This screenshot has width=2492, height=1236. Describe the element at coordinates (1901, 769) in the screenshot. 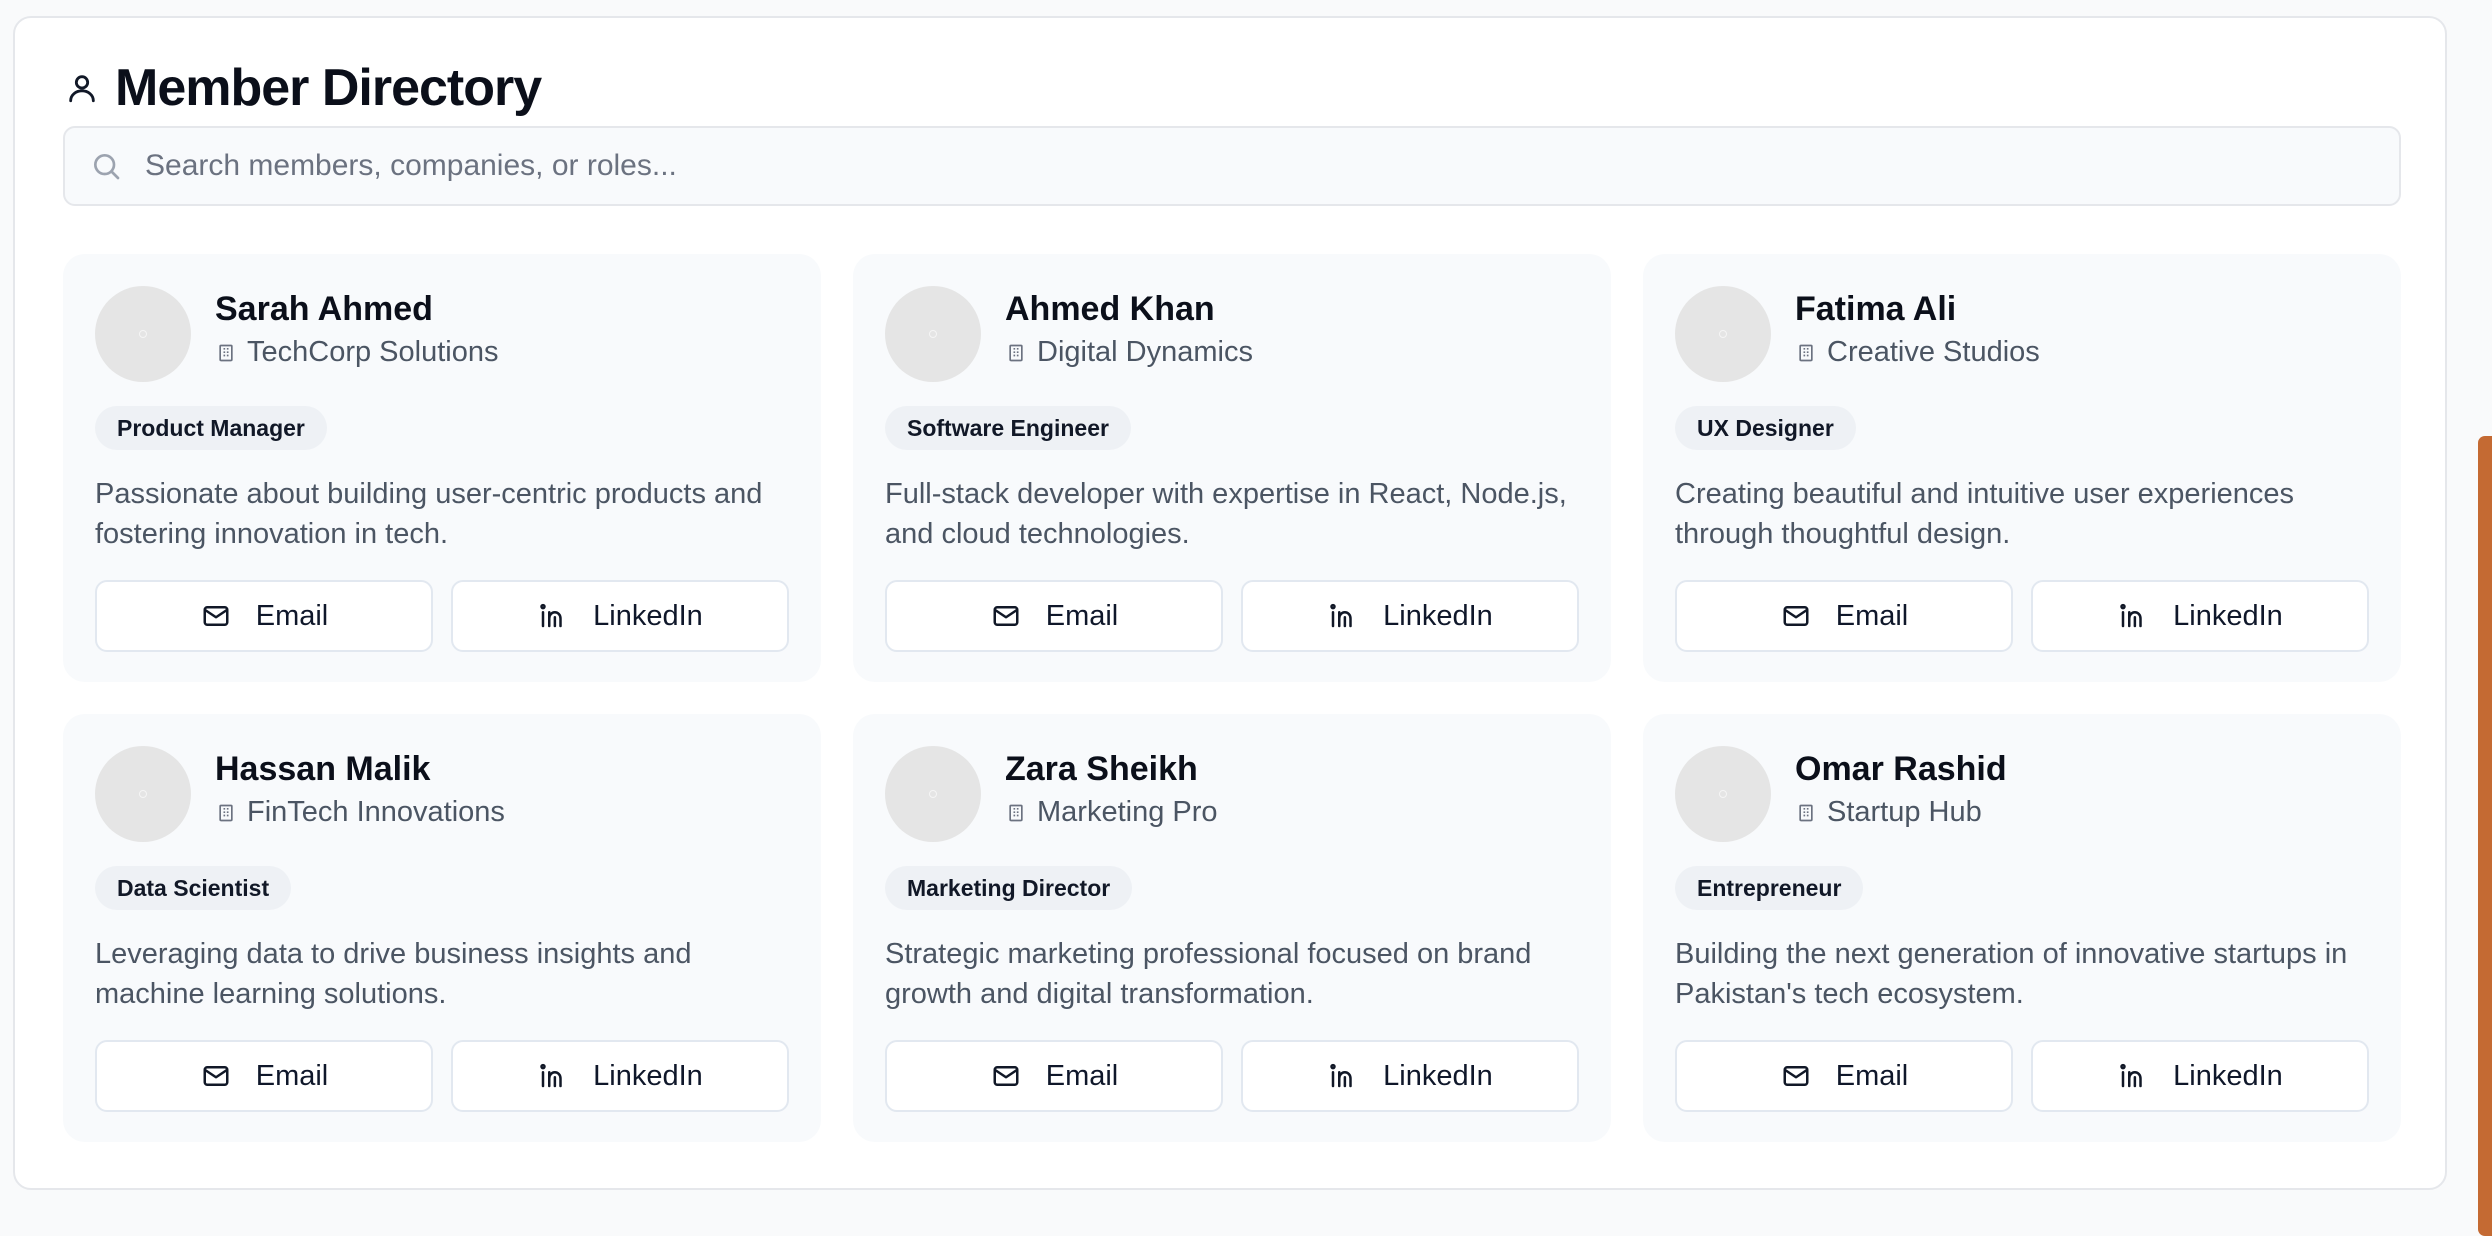

I see `member-name: Omar Rashid` at that location.